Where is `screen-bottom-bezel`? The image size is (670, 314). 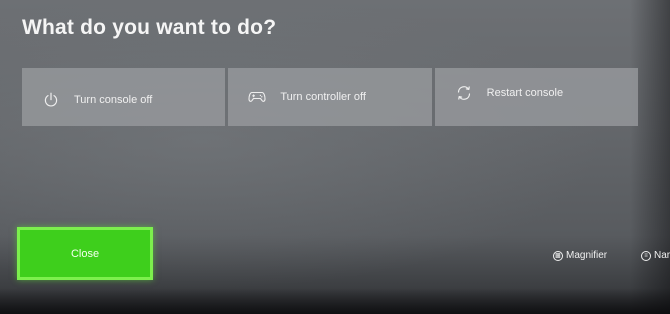 screen-bottom-bezel is located at coordinates (335, 301).